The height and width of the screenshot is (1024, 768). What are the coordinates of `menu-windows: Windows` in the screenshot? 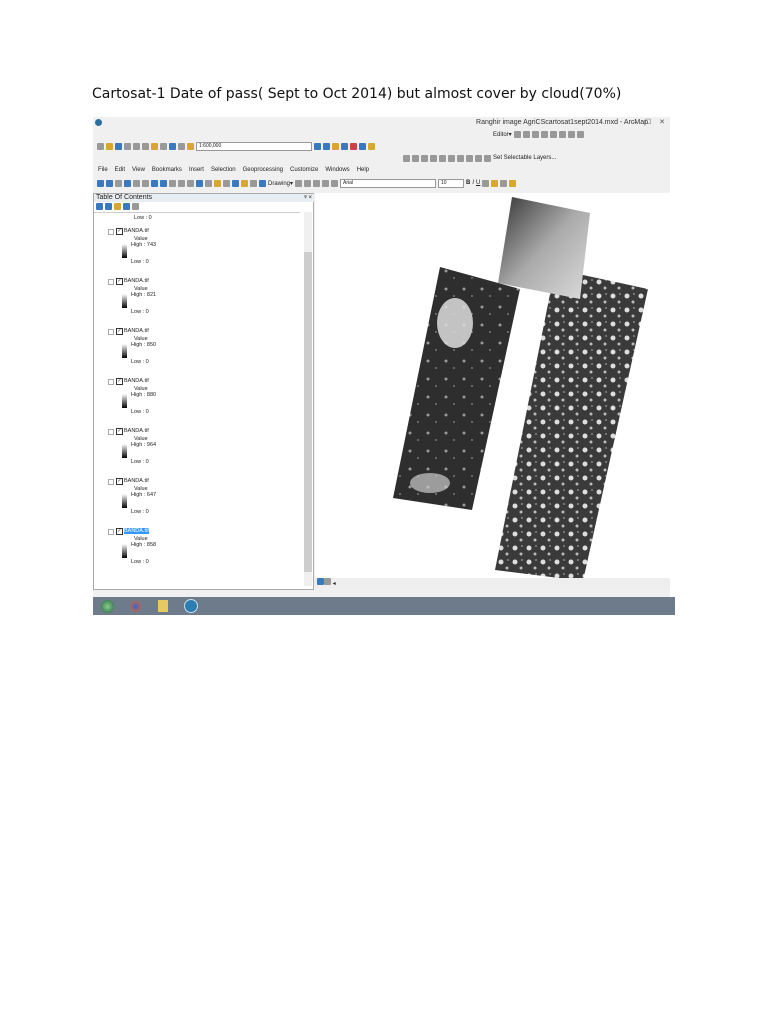 It's located at (337, 170).